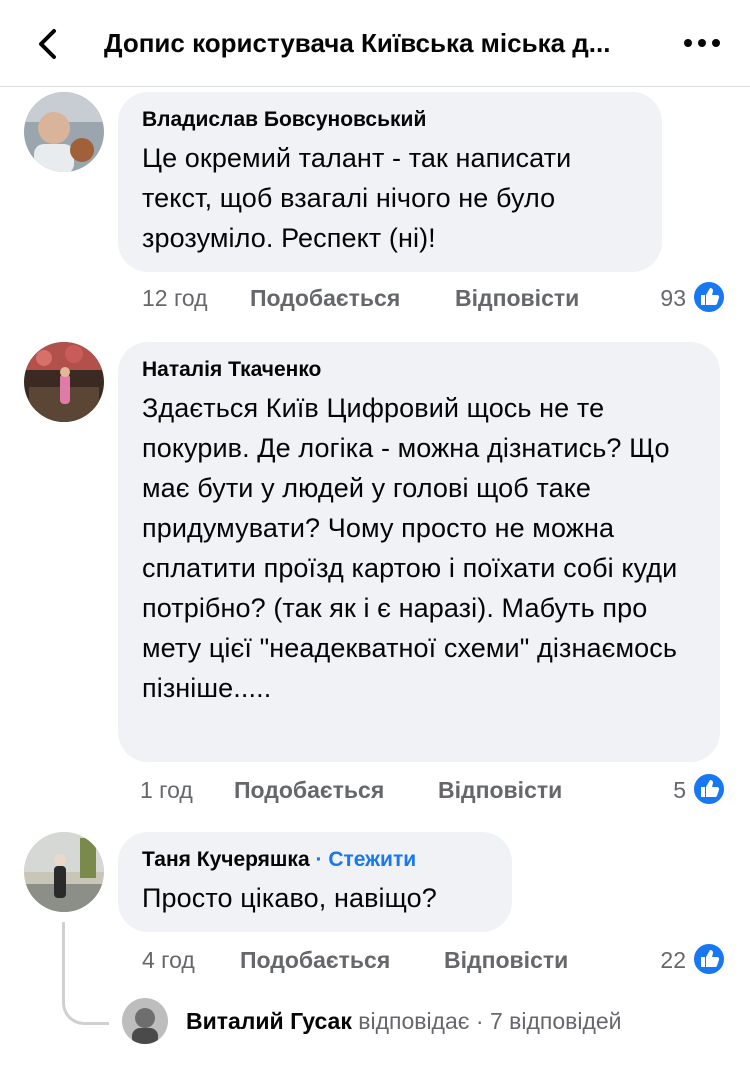  Describe the element at coordinates (85, 973) in the screenshot. I see `thread-connector` at that location.